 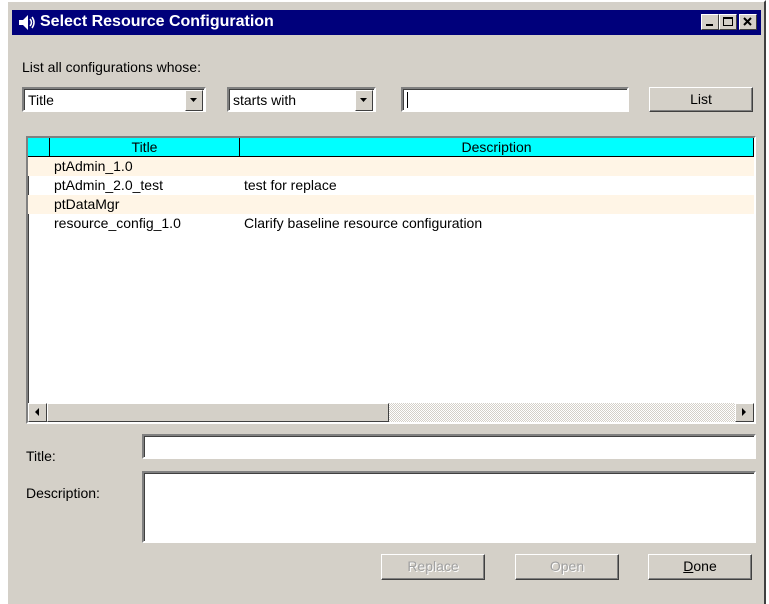 I want to click on column-header-description: Description, so click(x=497, y=147).